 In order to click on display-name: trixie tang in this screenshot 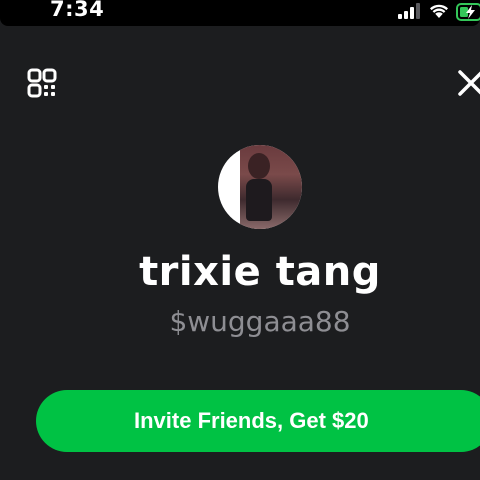, I will do `click(260, 272)`.